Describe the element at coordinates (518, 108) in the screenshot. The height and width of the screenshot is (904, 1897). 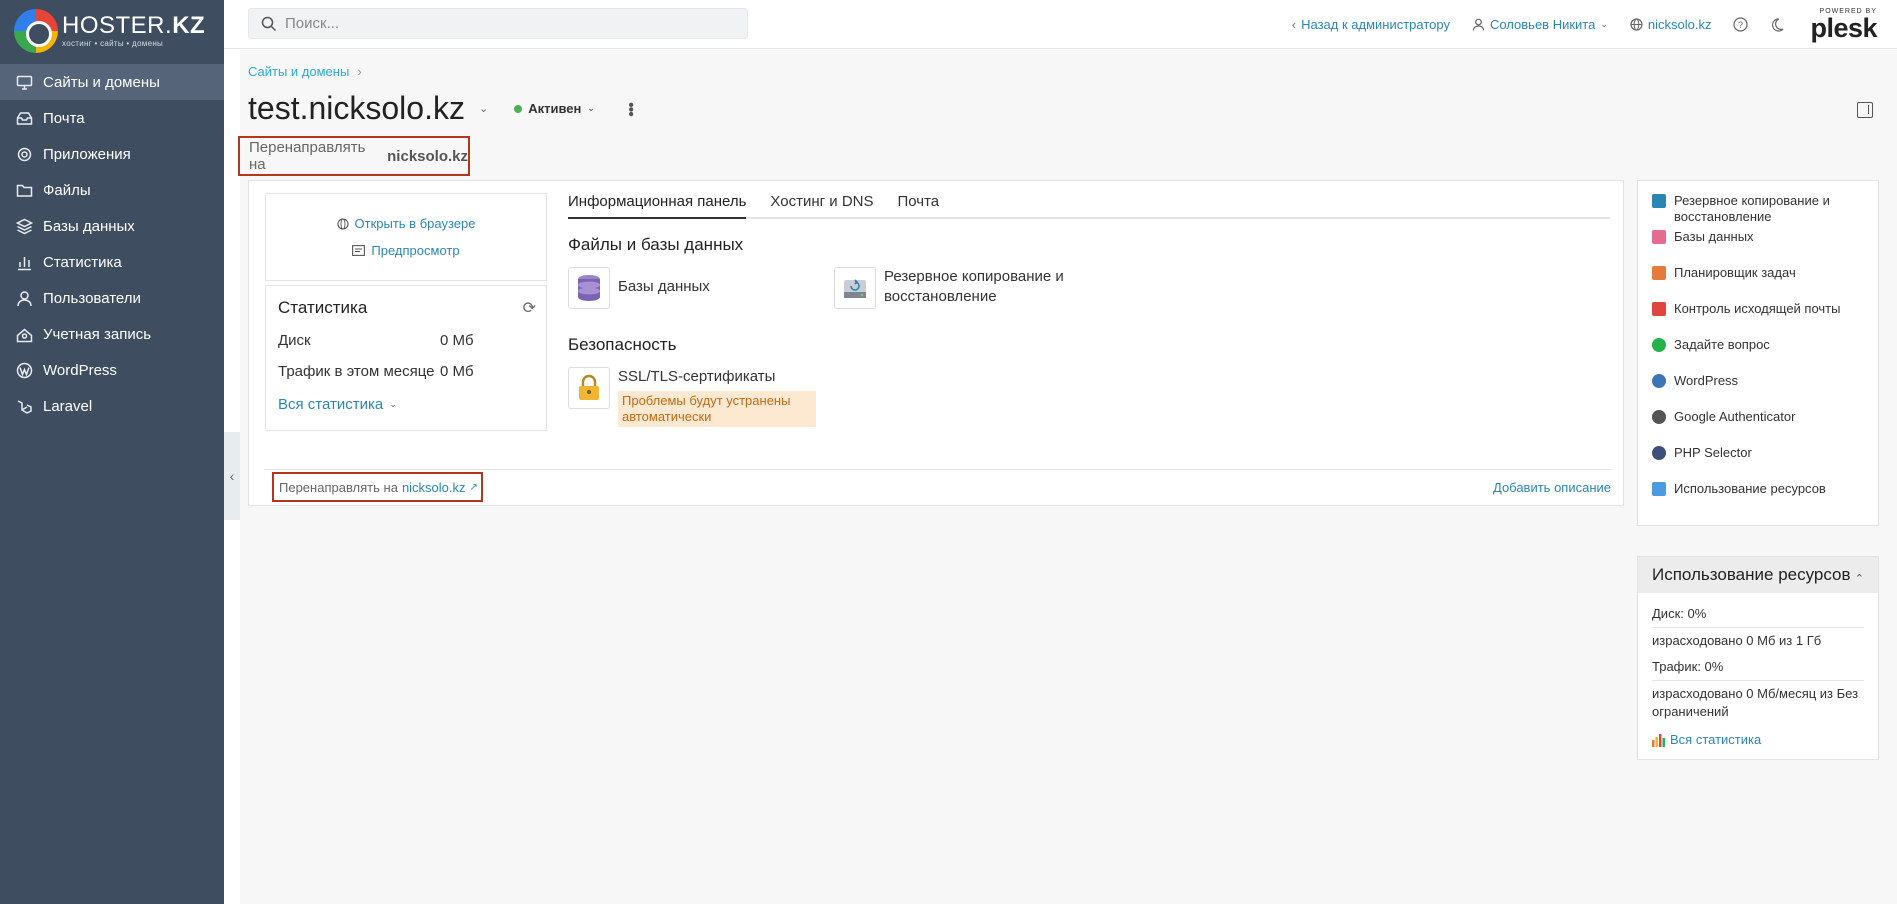
I see `status-dot-icon` at that location.